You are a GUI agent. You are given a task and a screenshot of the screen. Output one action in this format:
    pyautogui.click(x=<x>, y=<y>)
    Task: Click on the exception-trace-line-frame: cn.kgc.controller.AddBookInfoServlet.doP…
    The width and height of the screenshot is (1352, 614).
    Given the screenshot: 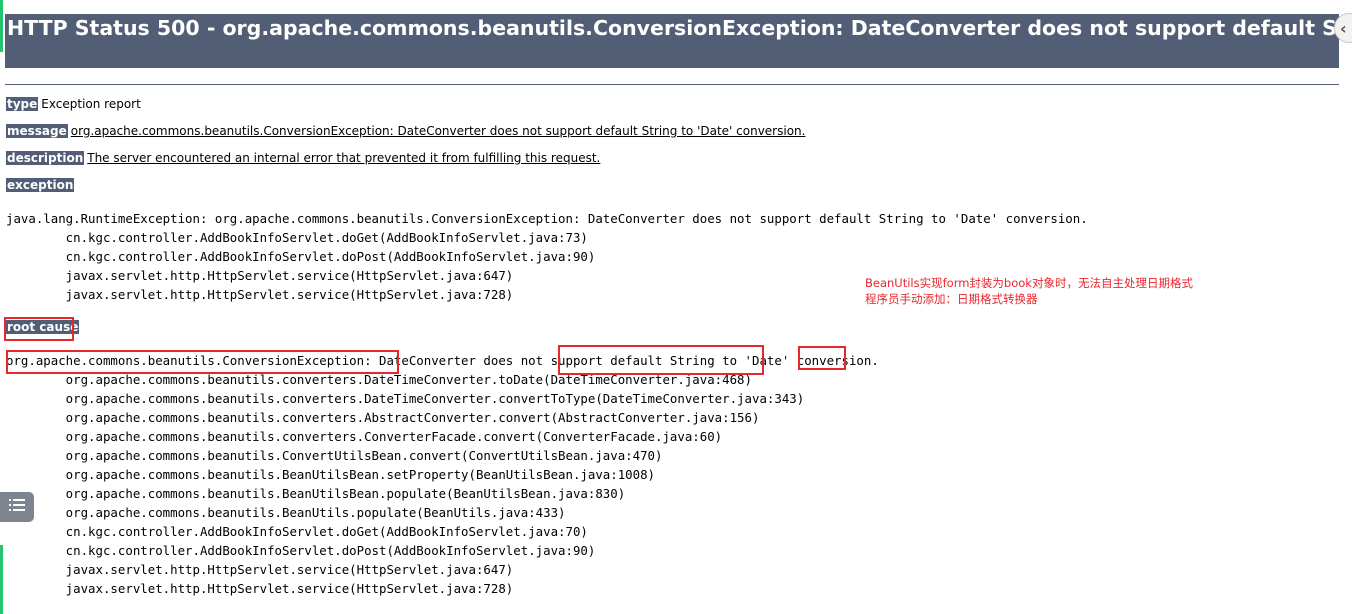 What is the action you would take?
    pyautogui.click(x=301, y=256)
    